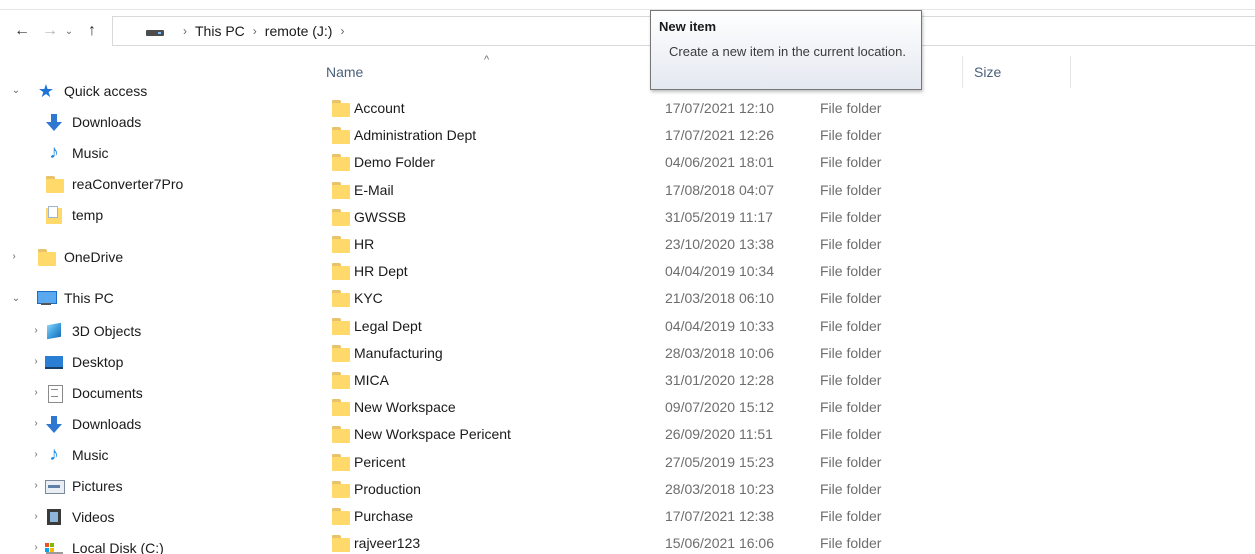 This screenshot has height=554, width=1255. What do you see at coordinates (774, 462) in the screenshot?
I see `file-row: Pericent 27/05/2019 15:23 File folder` at bounding box center [774, 462].